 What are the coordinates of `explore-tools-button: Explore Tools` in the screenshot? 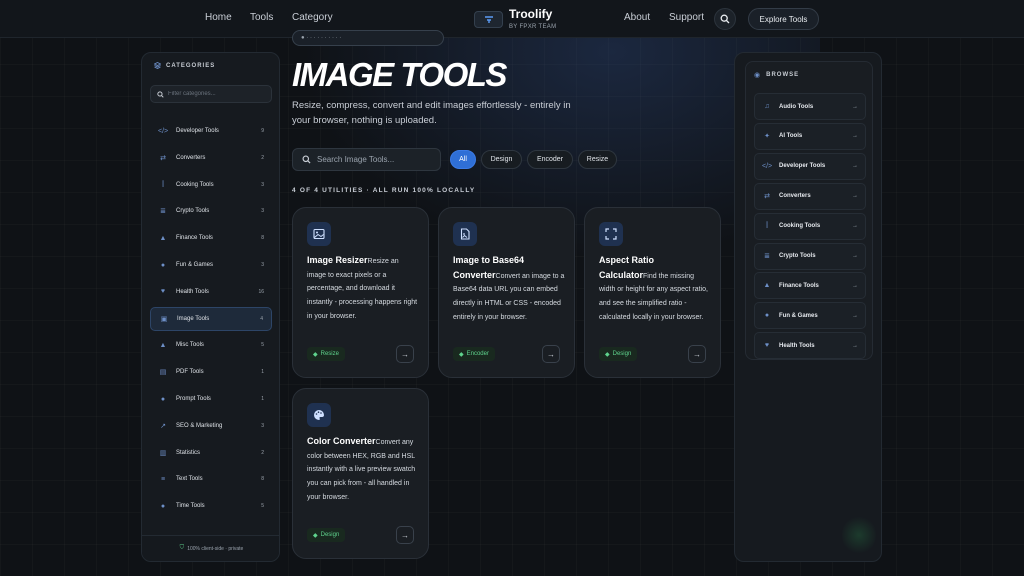 It's located at (783, 19).